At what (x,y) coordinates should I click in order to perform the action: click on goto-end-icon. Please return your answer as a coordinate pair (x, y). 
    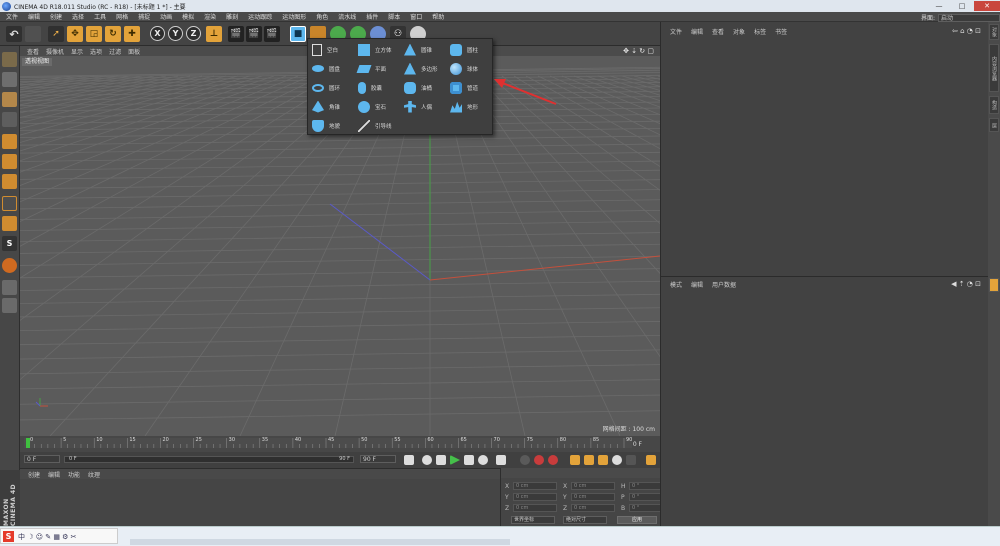
    Looking at the image, I should click on (501, 460).